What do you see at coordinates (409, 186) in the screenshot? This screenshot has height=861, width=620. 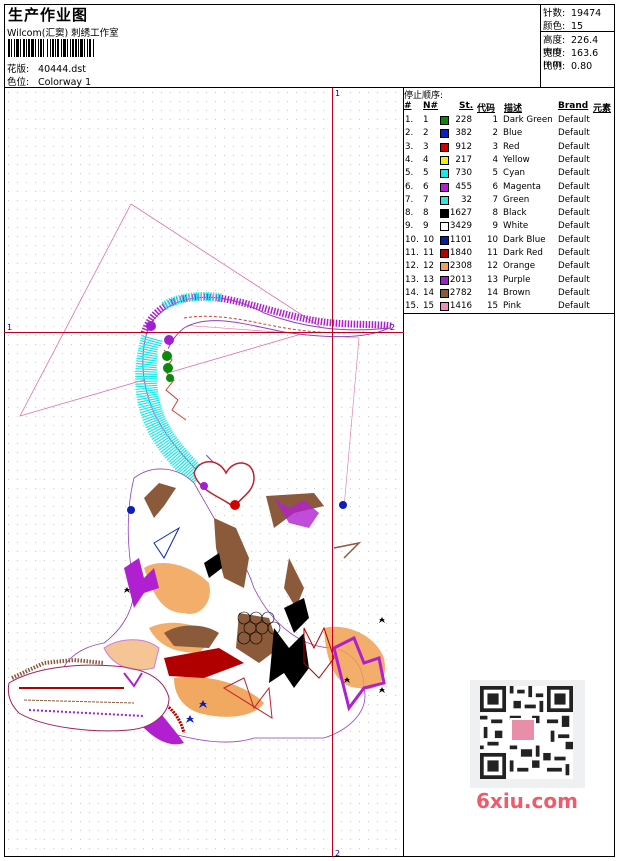 I see `row-index: 6.` at bounding box center [409, 186].